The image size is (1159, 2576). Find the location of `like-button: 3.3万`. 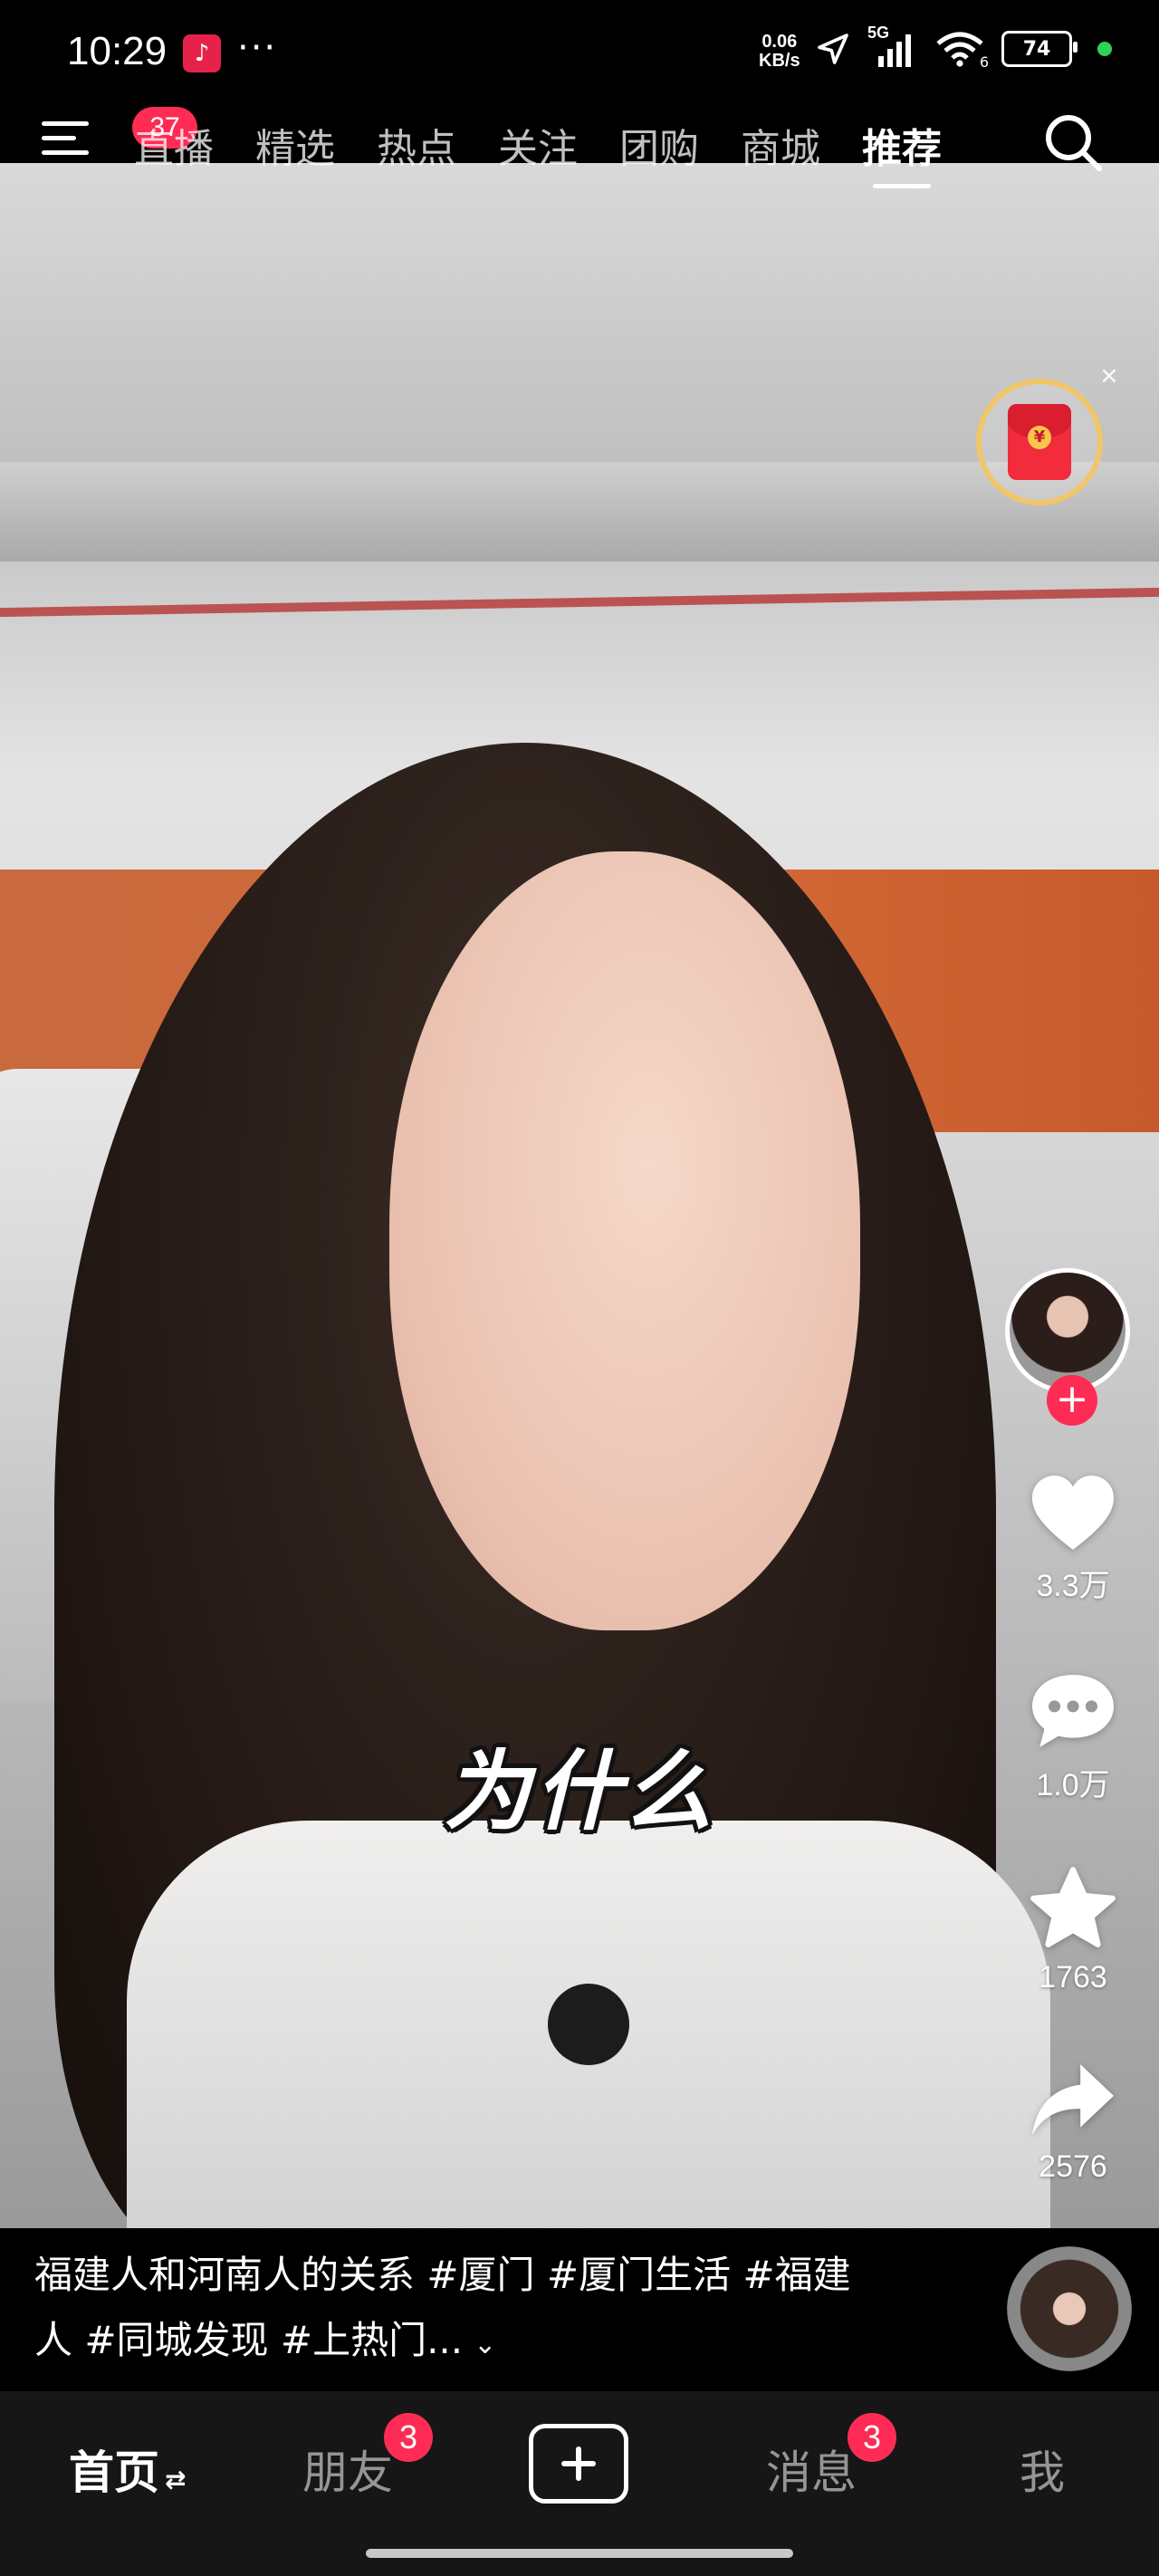

like-button: 3.3万 is located at coordinates (1073, 1538).